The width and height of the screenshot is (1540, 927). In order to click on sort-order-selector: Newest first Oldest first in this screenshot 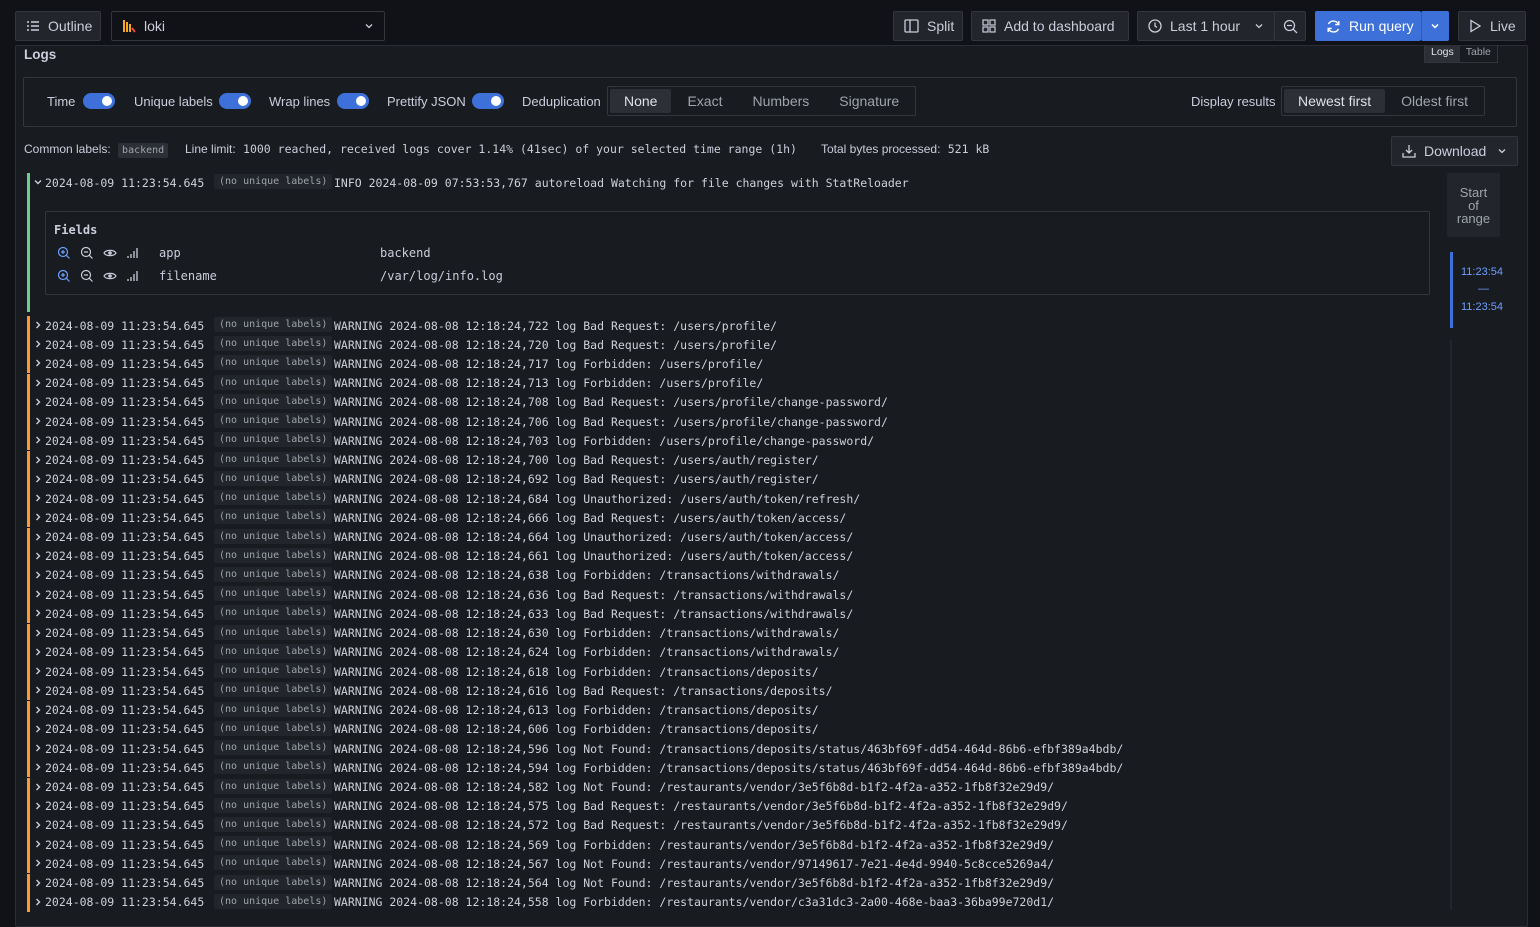, I will do `click(1383, 101)`.